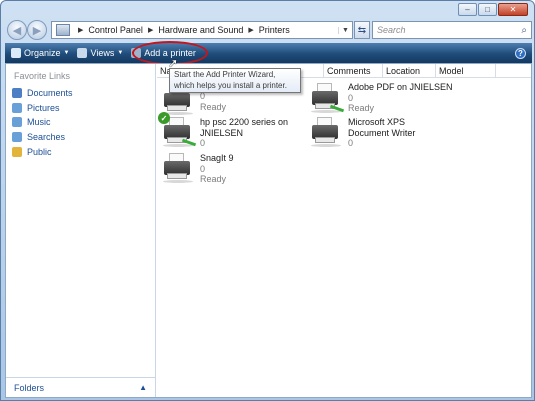 The width and height of the screenshot is (535, 401). I want to click on breadcrumb-hardware-and-sound: Hardware and Sound, so click(200, 30).